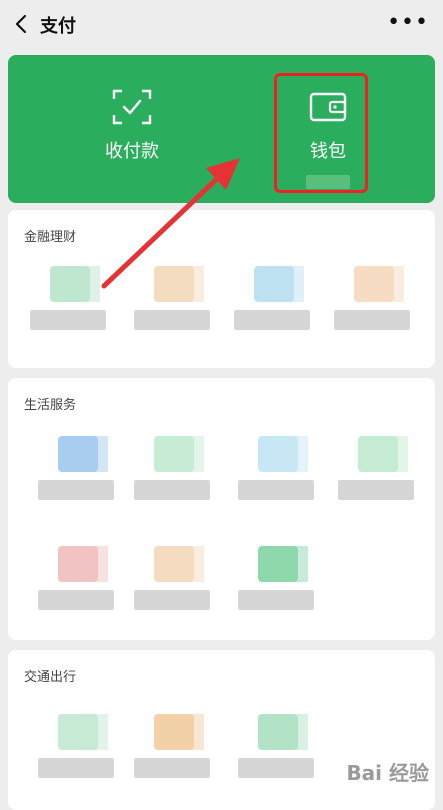 The image size is (443, 810). I want to click on section-title: 生活服务, so click(50, 405).